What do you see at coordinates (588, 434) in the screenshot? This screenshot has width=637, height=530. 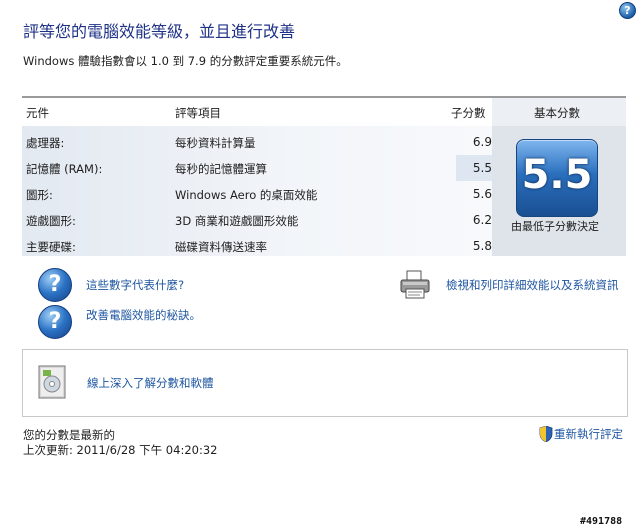 I see `rerun-assessment-label: 重新執行評定` at bounding box center [588, 434].